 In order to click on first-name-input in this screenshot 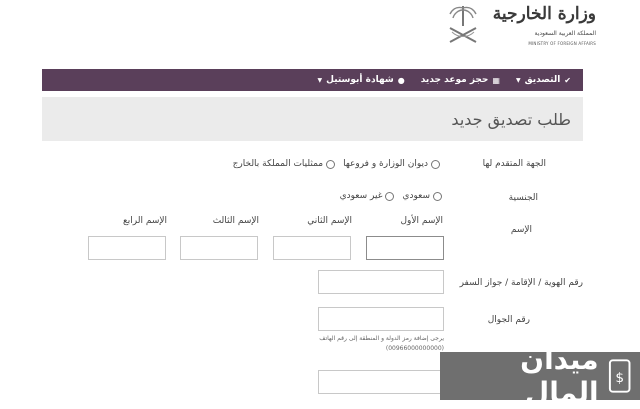, I will do `click(405, 248)`.